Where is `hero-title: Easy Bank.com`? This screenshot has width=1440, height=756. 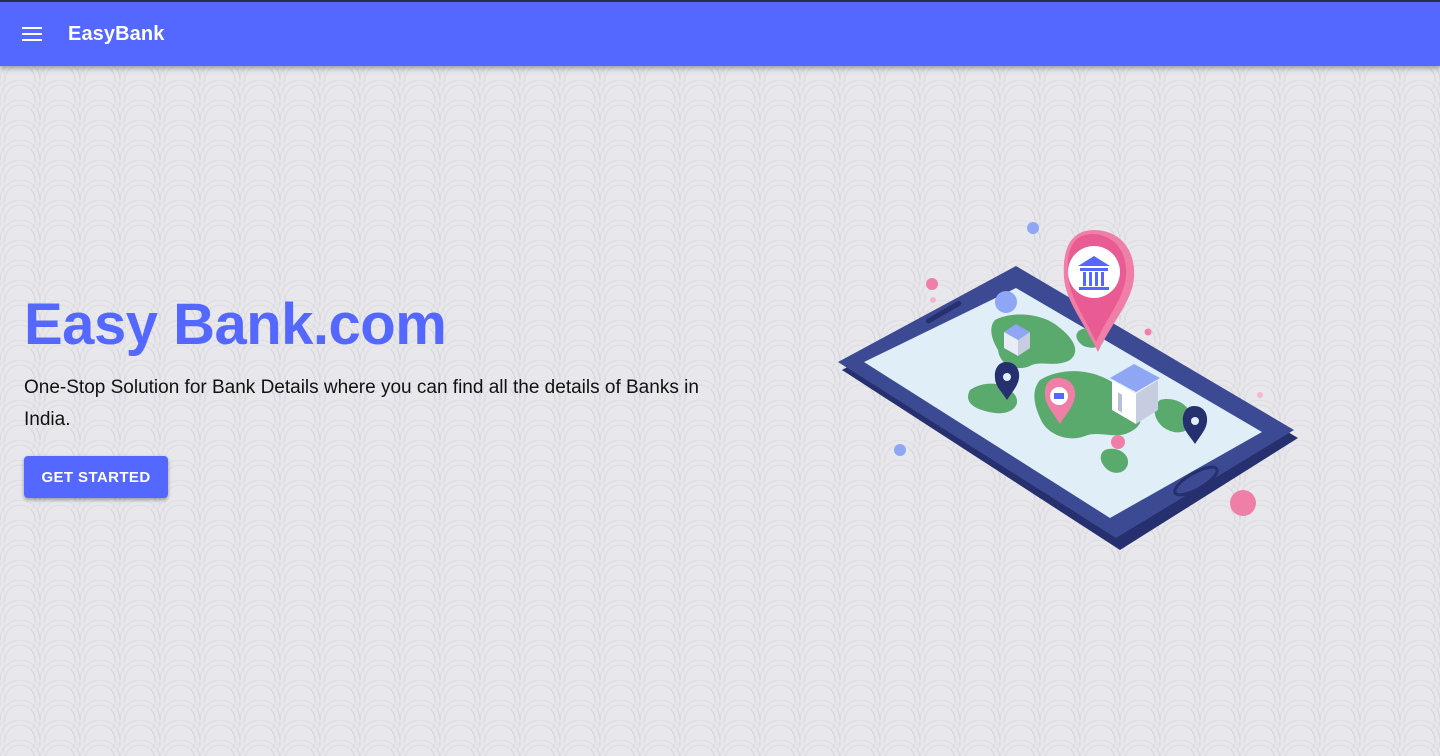
hero-title: Easy Bank.com is located at coordinates (235, 324).